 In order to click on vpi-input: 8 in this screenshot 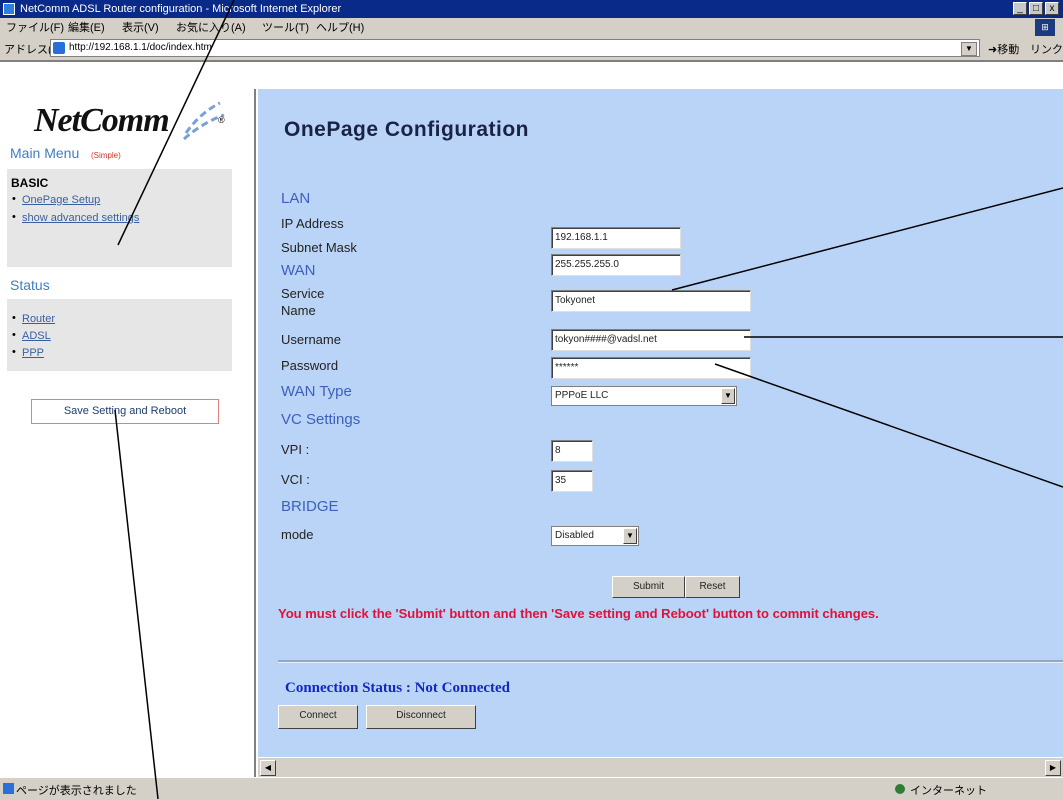, I will do `click(572, 451)`.